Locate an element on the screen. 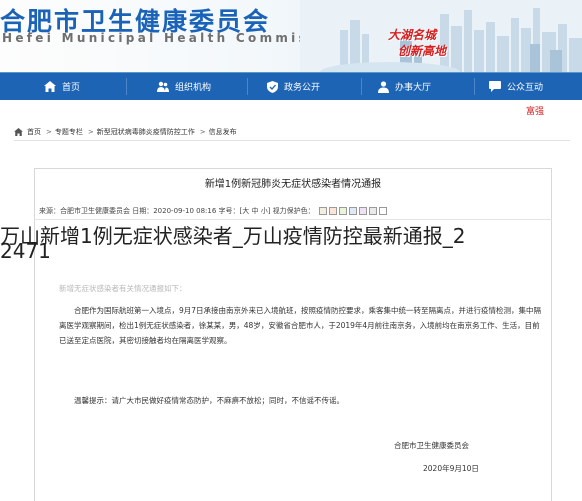 This screenshot has width=582, height=501. article-intro-faded: 新增无症状感染者有关情况通报如下： is located at coordinates (123, 288).